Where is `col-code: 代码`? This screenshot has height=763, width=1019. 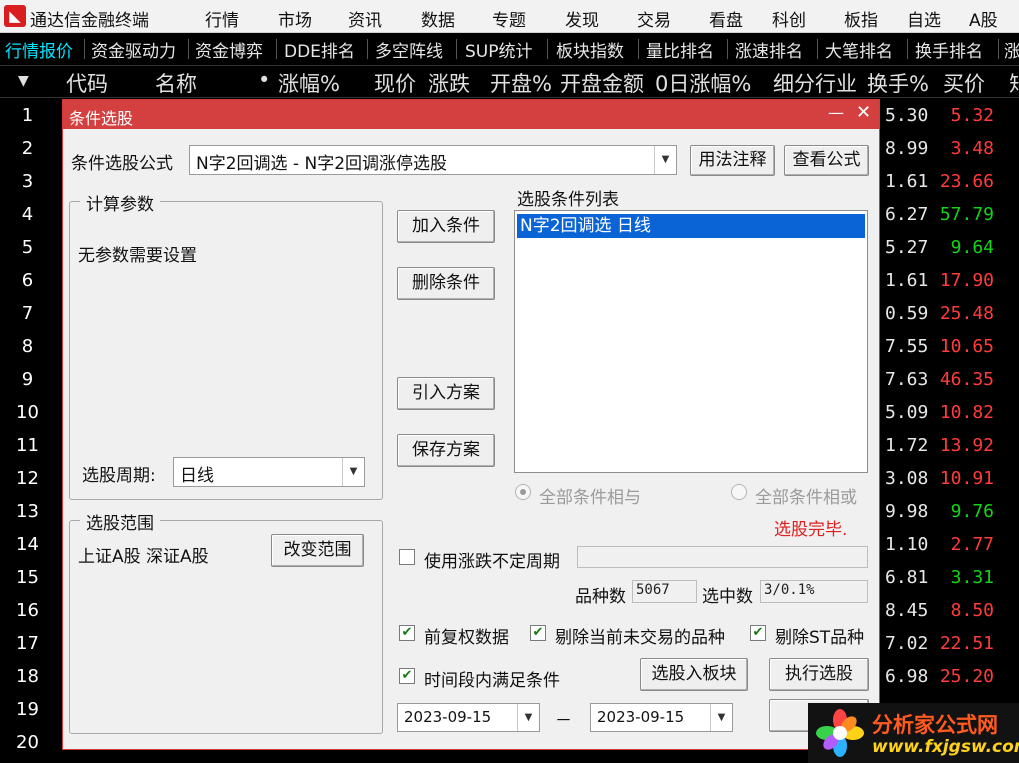 col-code: 代码 is located at coordinates (87, 82).